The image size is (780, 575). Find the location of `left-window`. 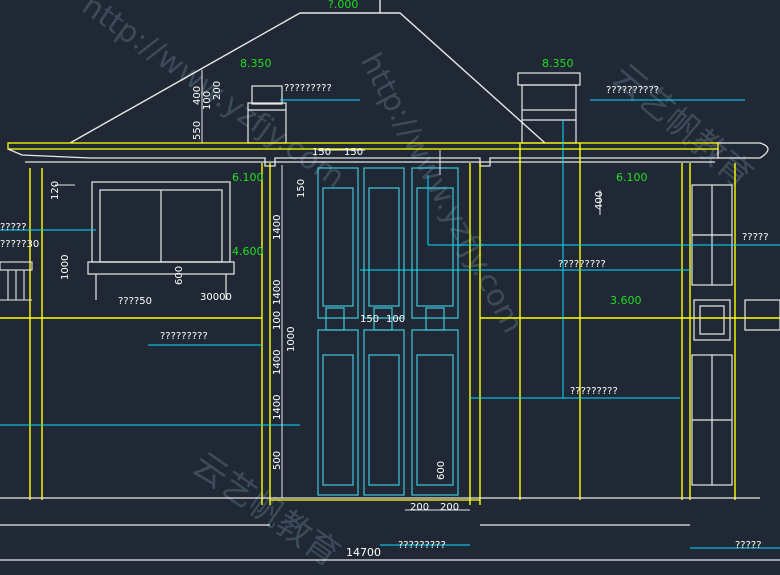

left-window is located at coordinates (161, 240).